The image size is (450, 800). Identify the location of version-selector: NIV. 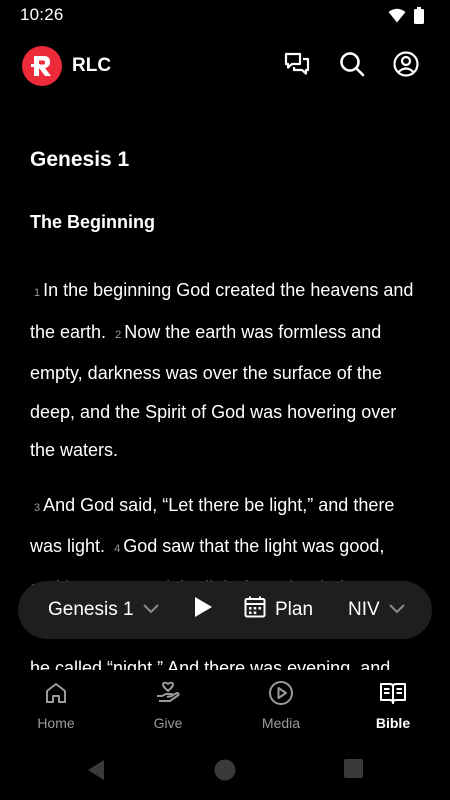
(377, 610).